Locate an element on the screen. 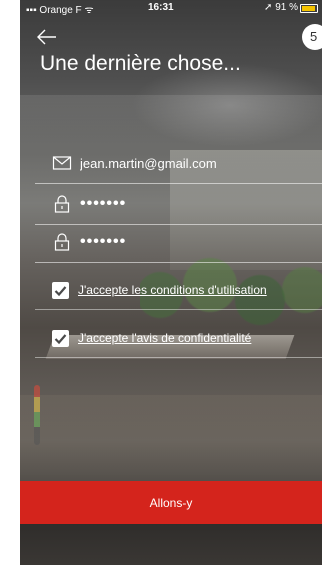  status-battery-text: ➚ 91 % is located at coordinates (281, 7).